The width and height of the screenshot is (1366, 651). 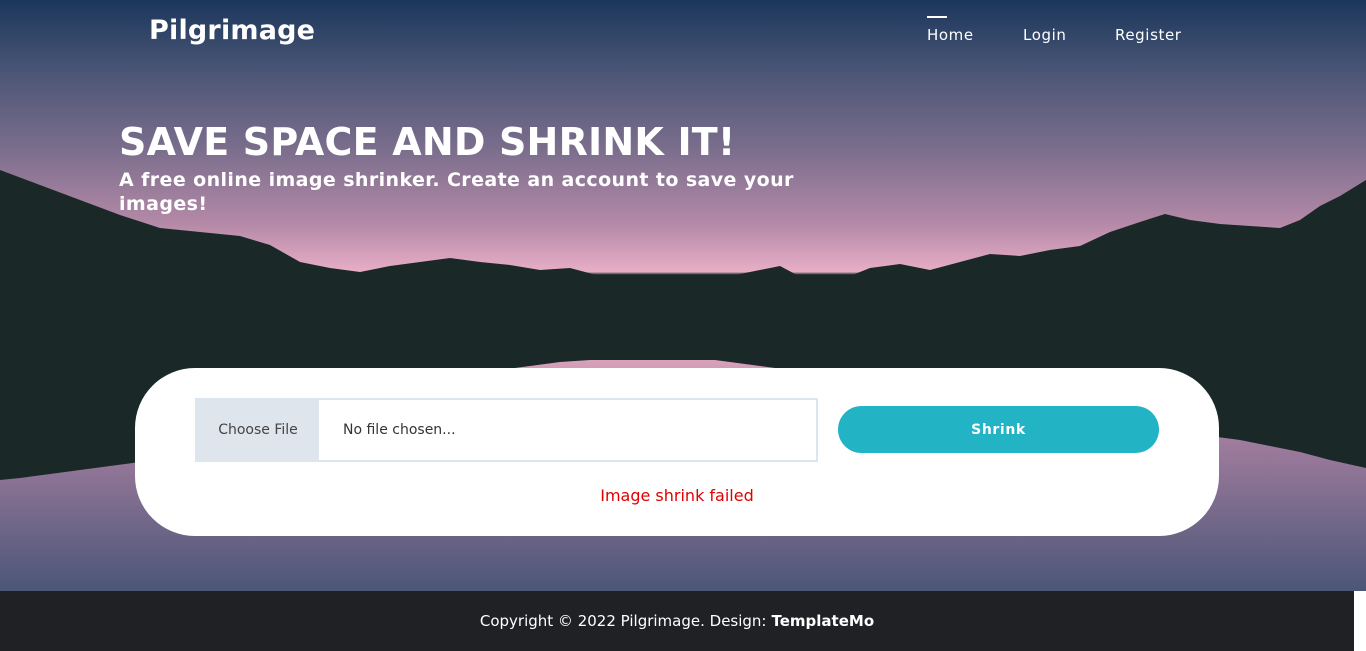 I want to click on footer-credit-link: TemplateMo, so click(x=823, y=621).